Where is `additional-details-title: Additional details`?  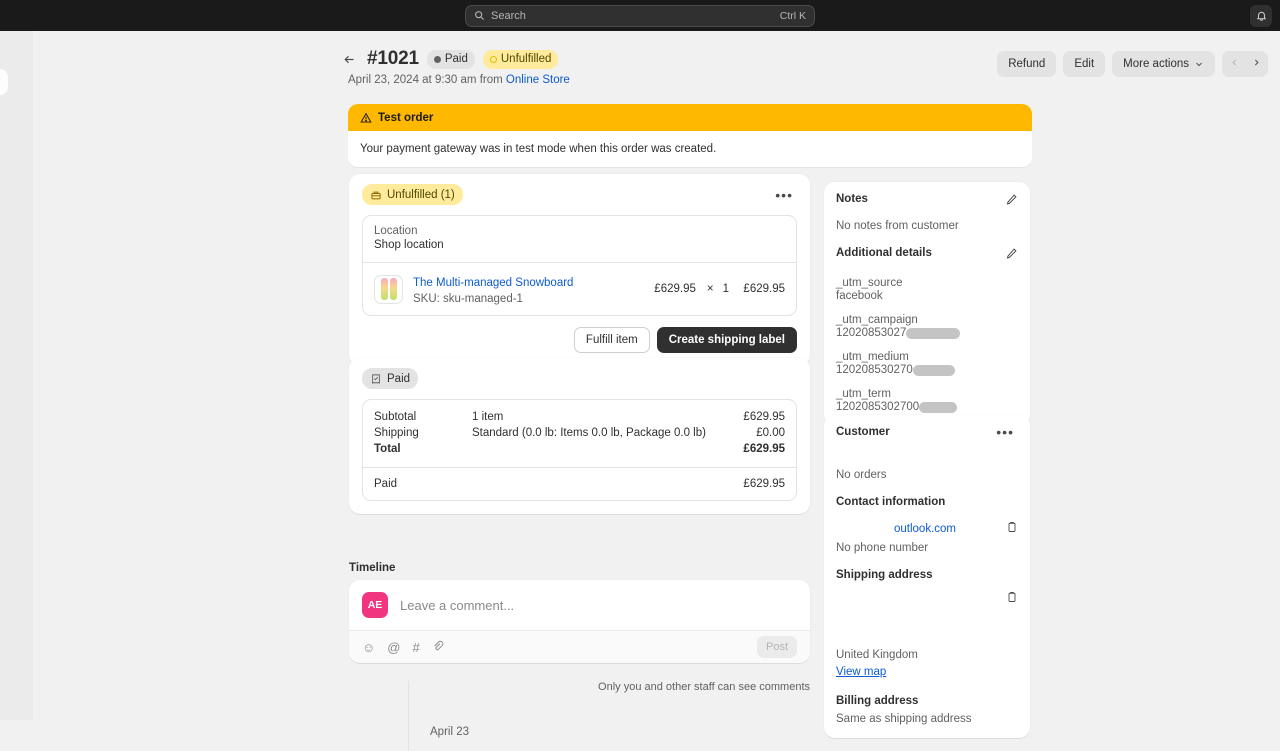
additional-details-title: Additional details is located at coordinates (884, 253).